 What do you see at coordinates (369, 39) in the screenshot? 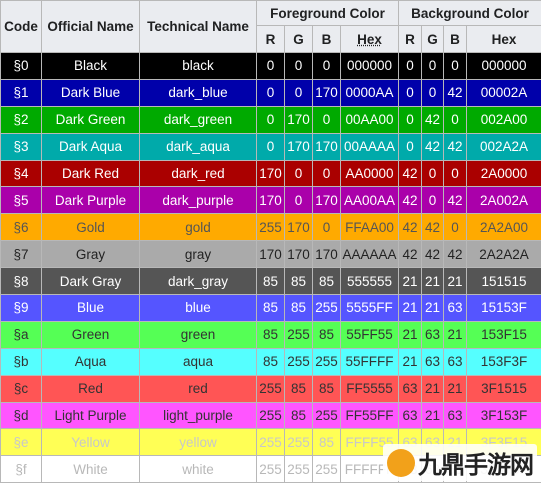
I see `header-fg-hex: Hex` at bounding box center [369, 39].